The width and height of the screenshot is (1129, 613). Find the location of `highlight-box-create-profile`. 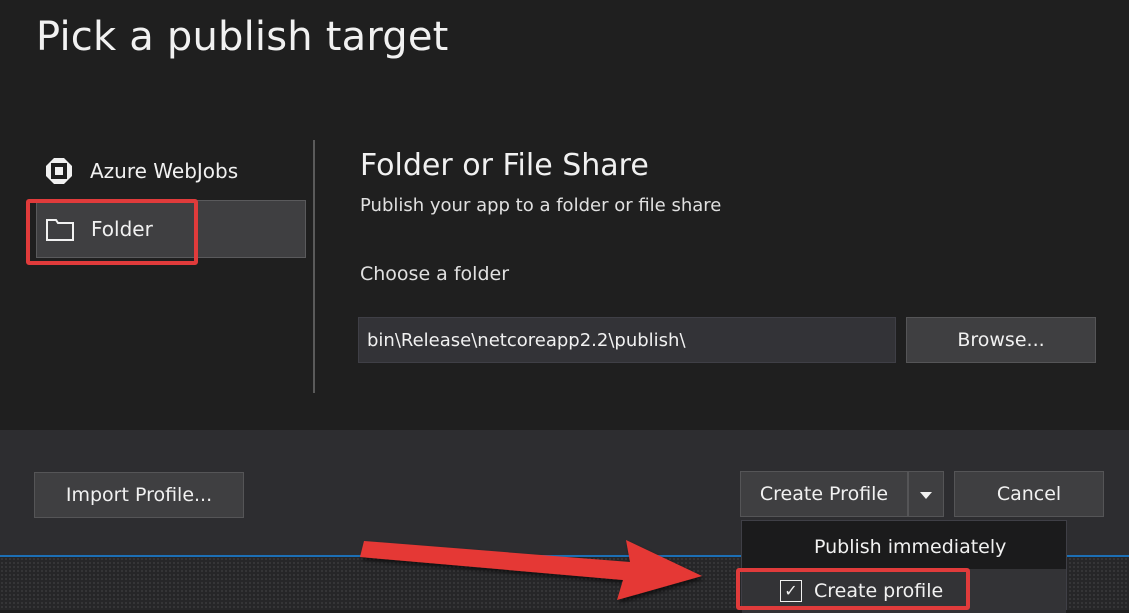

highlight-box-create-profile is located at coordinates (853, 589).